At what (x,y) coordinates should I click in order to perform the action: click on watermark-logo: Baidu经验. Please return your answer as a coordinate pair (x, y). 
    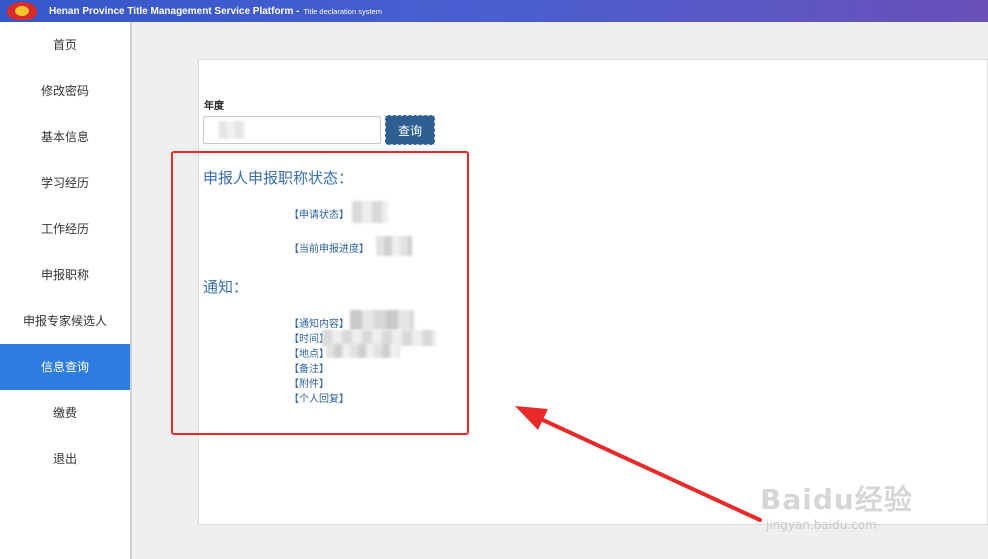
    Looking at the image, I should click on (836, 499).